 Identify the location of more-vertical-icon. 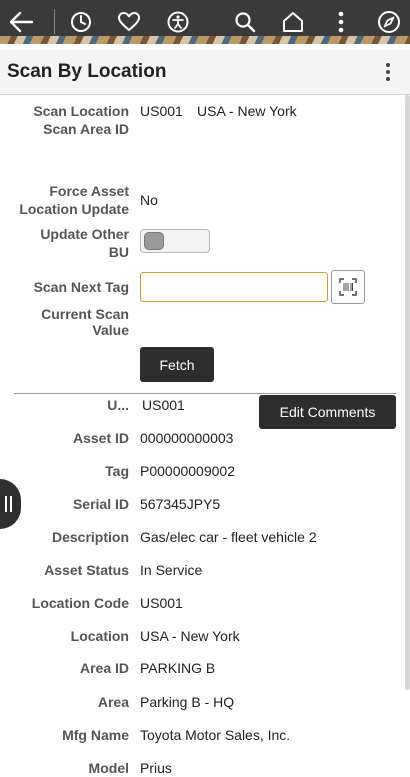
(341, 22).